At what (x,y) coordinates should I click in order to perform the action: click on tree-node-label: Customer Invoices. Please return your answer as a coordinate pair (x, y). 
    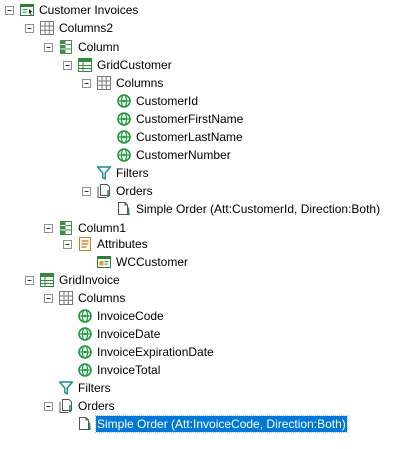
    Looking at the image, I should click on (89, 10).